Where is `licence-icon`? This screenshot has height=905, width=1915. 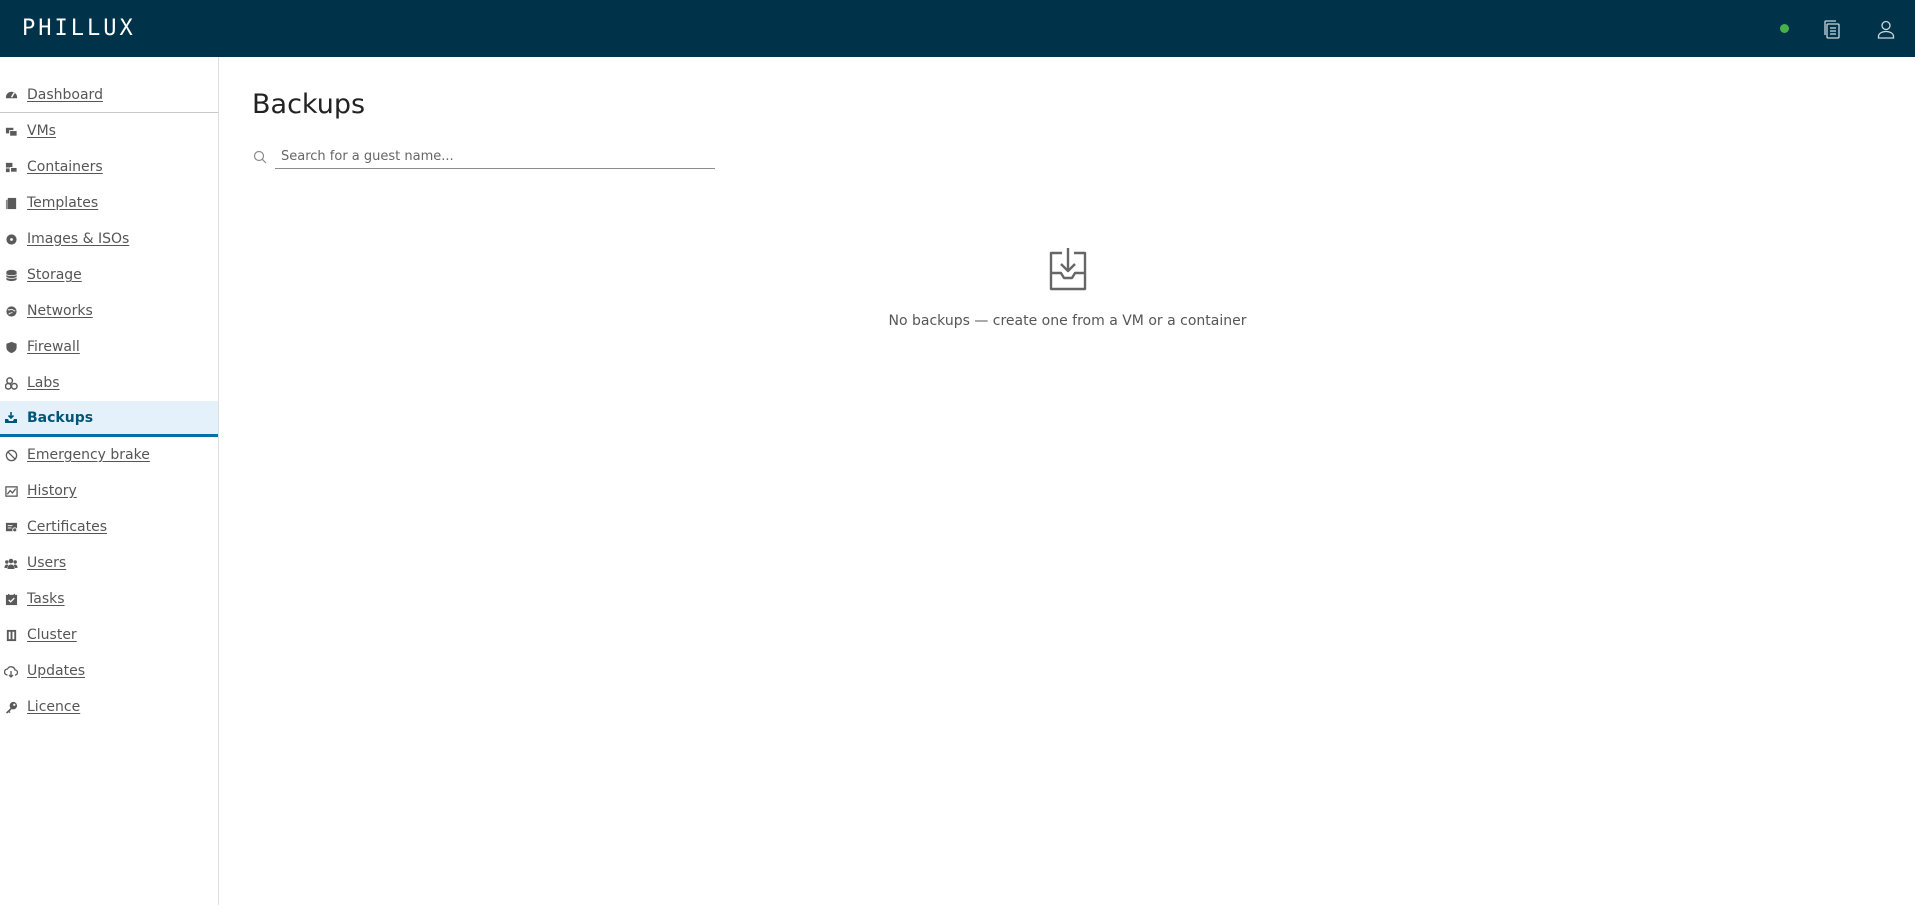 licence-icon is located at coordinates (11, 707).